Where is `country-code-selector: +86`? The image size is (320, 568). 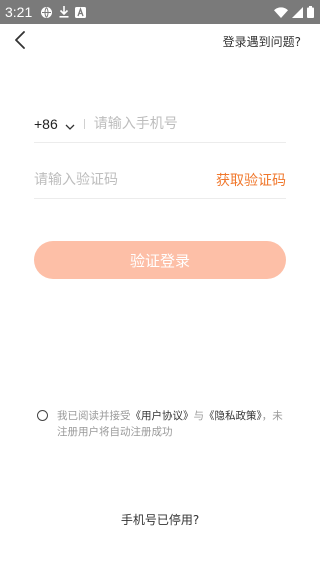 country-code-selector: +86 is located at coordinates (54, 124).